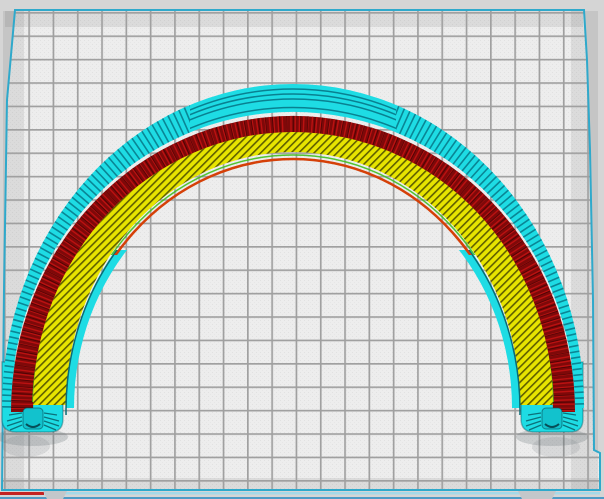  I want to click on plate-front-edge-line, so click(322, 493).